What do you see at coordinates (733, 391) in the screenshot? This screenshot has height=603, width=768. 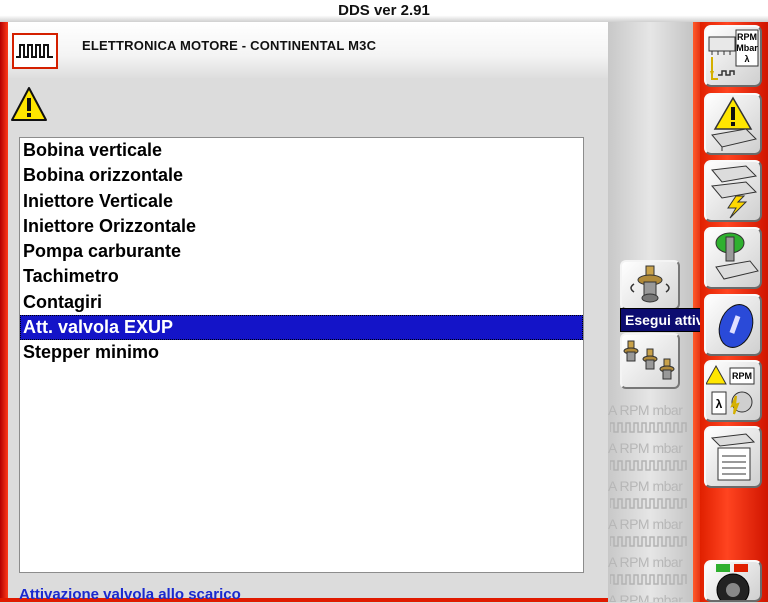 I see `adjustments-button: RPM λ` at bounding box center [733, 391].